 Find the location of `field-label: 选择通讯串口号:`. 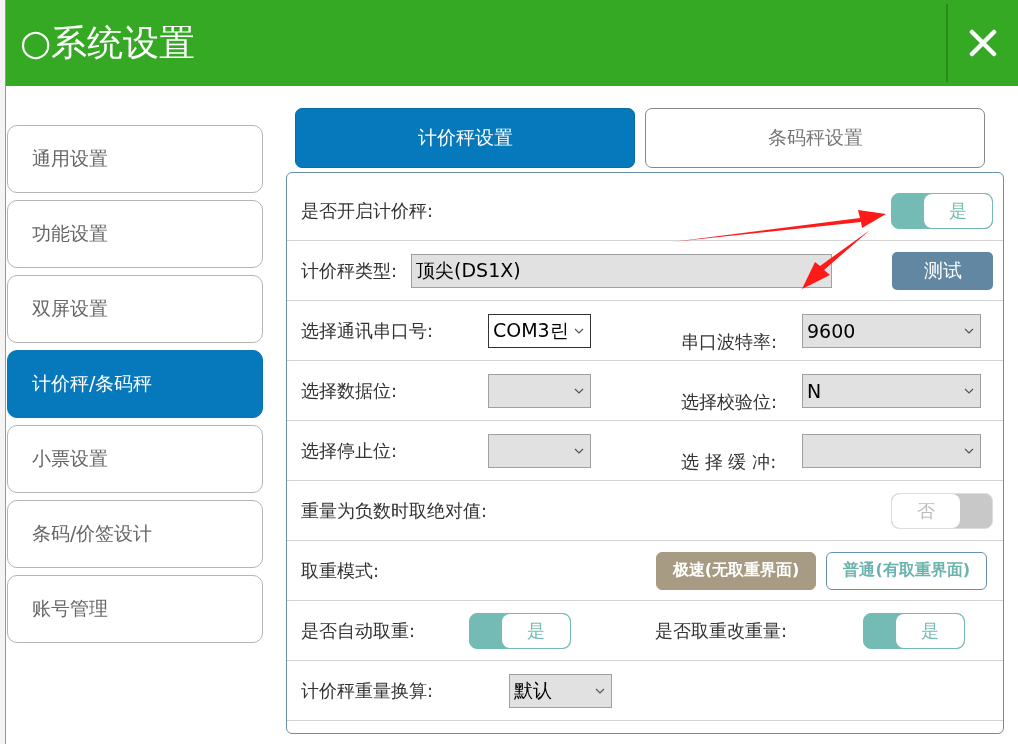

field-label: 选择通讯串口号: is located at coordinates (368, 330).